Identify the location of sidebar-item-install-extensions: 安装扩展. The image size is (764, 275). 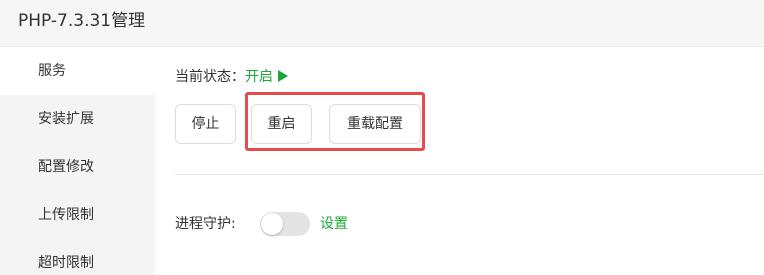
(77, 119).